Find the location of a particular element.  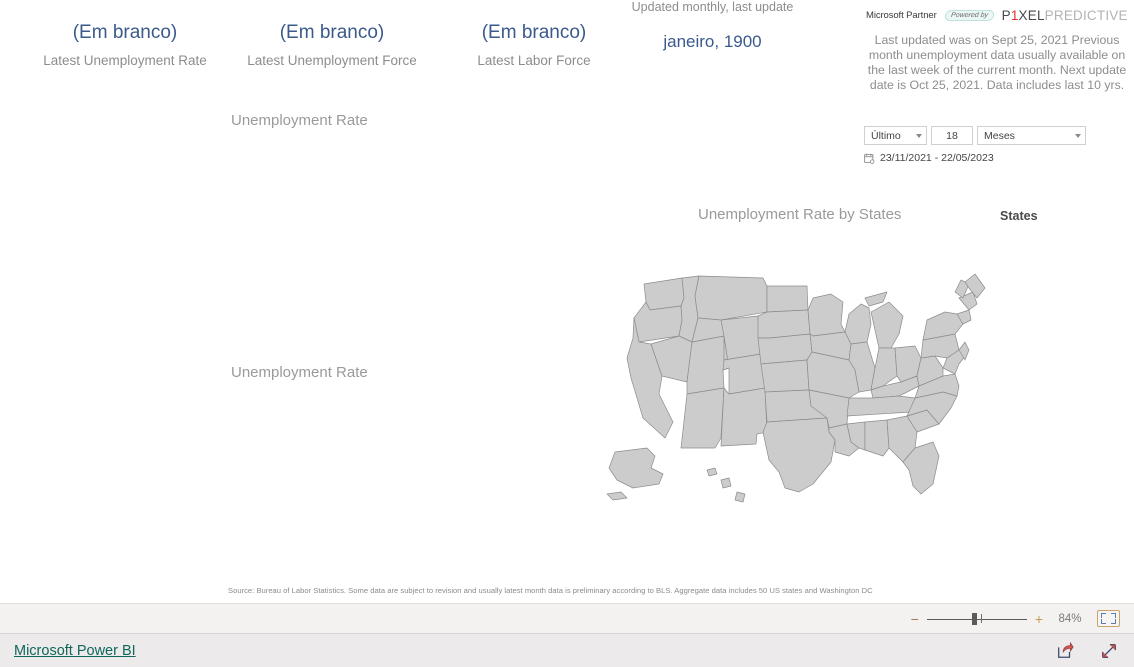

state-kansas is located at coordinates (785, 376).